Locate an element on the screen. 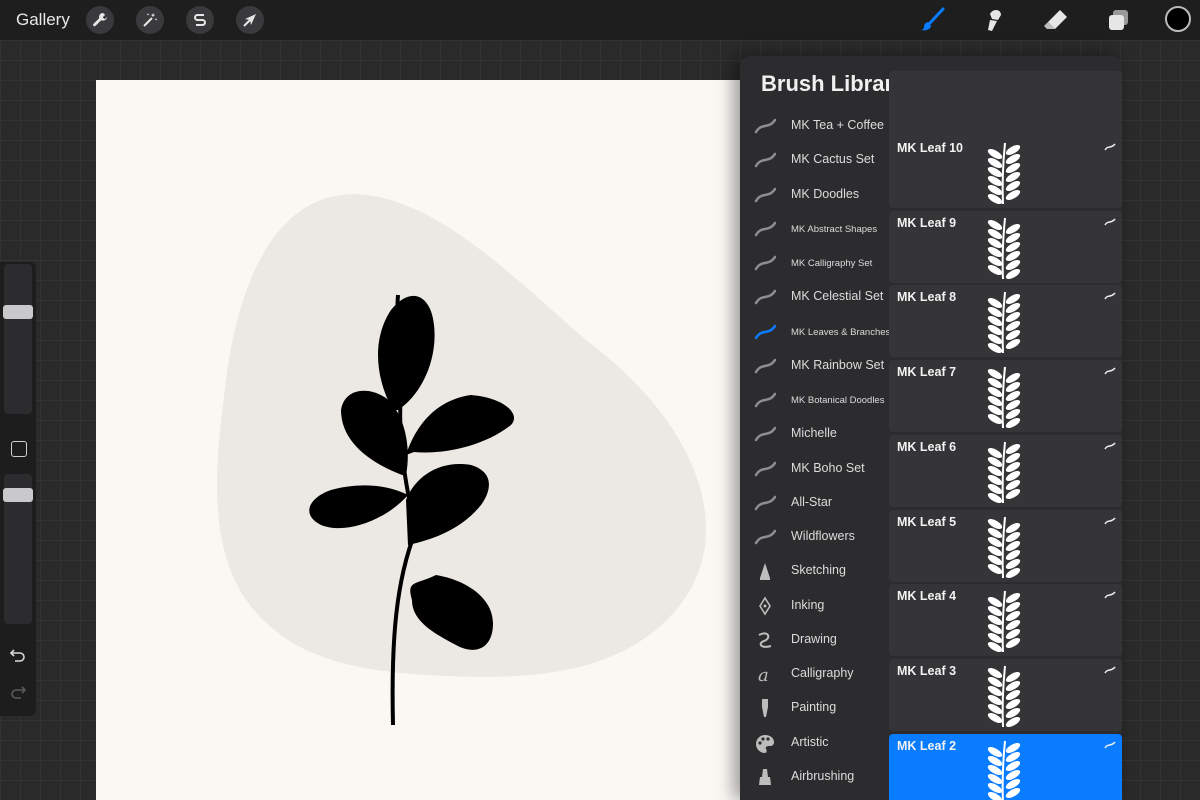 The width and height of the screenshot is (1200, 800). brush-name: MK Leaf 10 is located at coordinates (930, 148).